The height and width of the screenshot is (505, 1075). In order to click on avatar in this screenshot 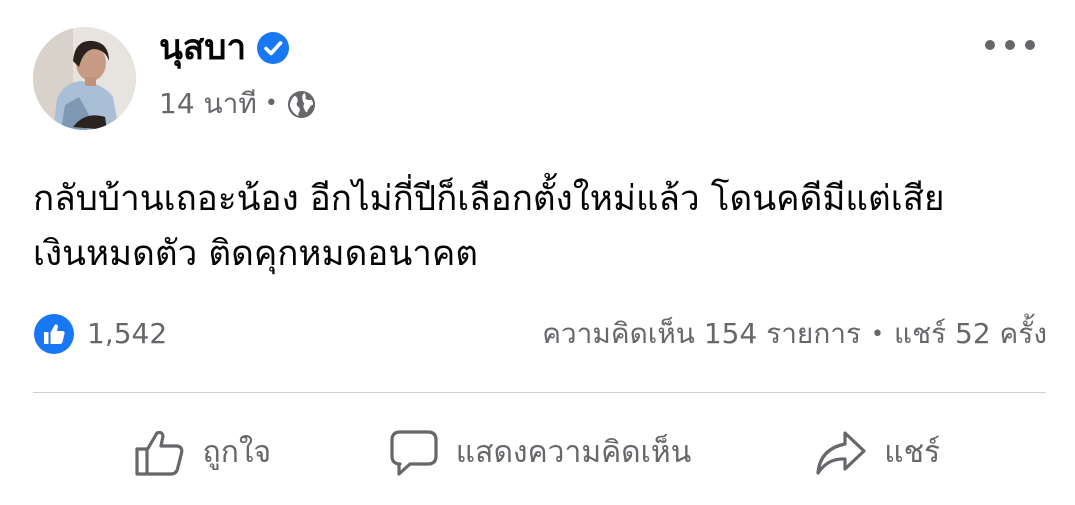, I will do `click(84, 78)`.